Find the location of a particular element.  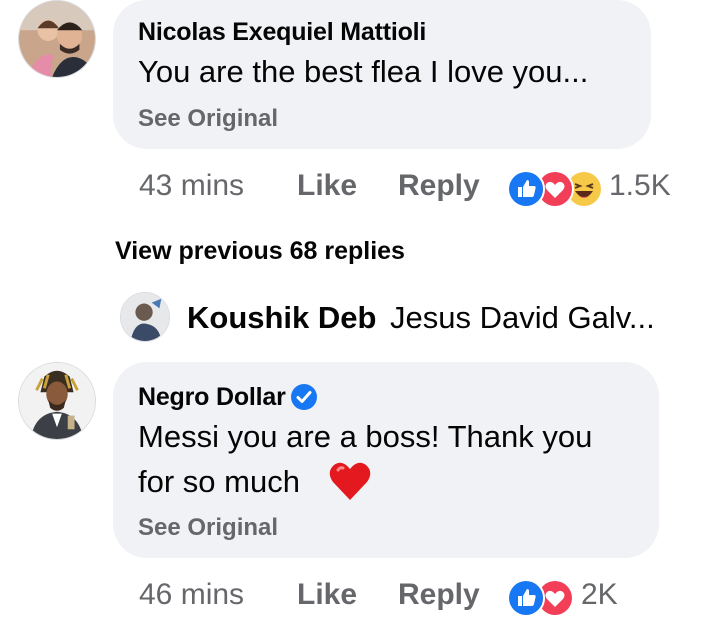

reaction-count: 1.5K is located at coordinates (640, 186).